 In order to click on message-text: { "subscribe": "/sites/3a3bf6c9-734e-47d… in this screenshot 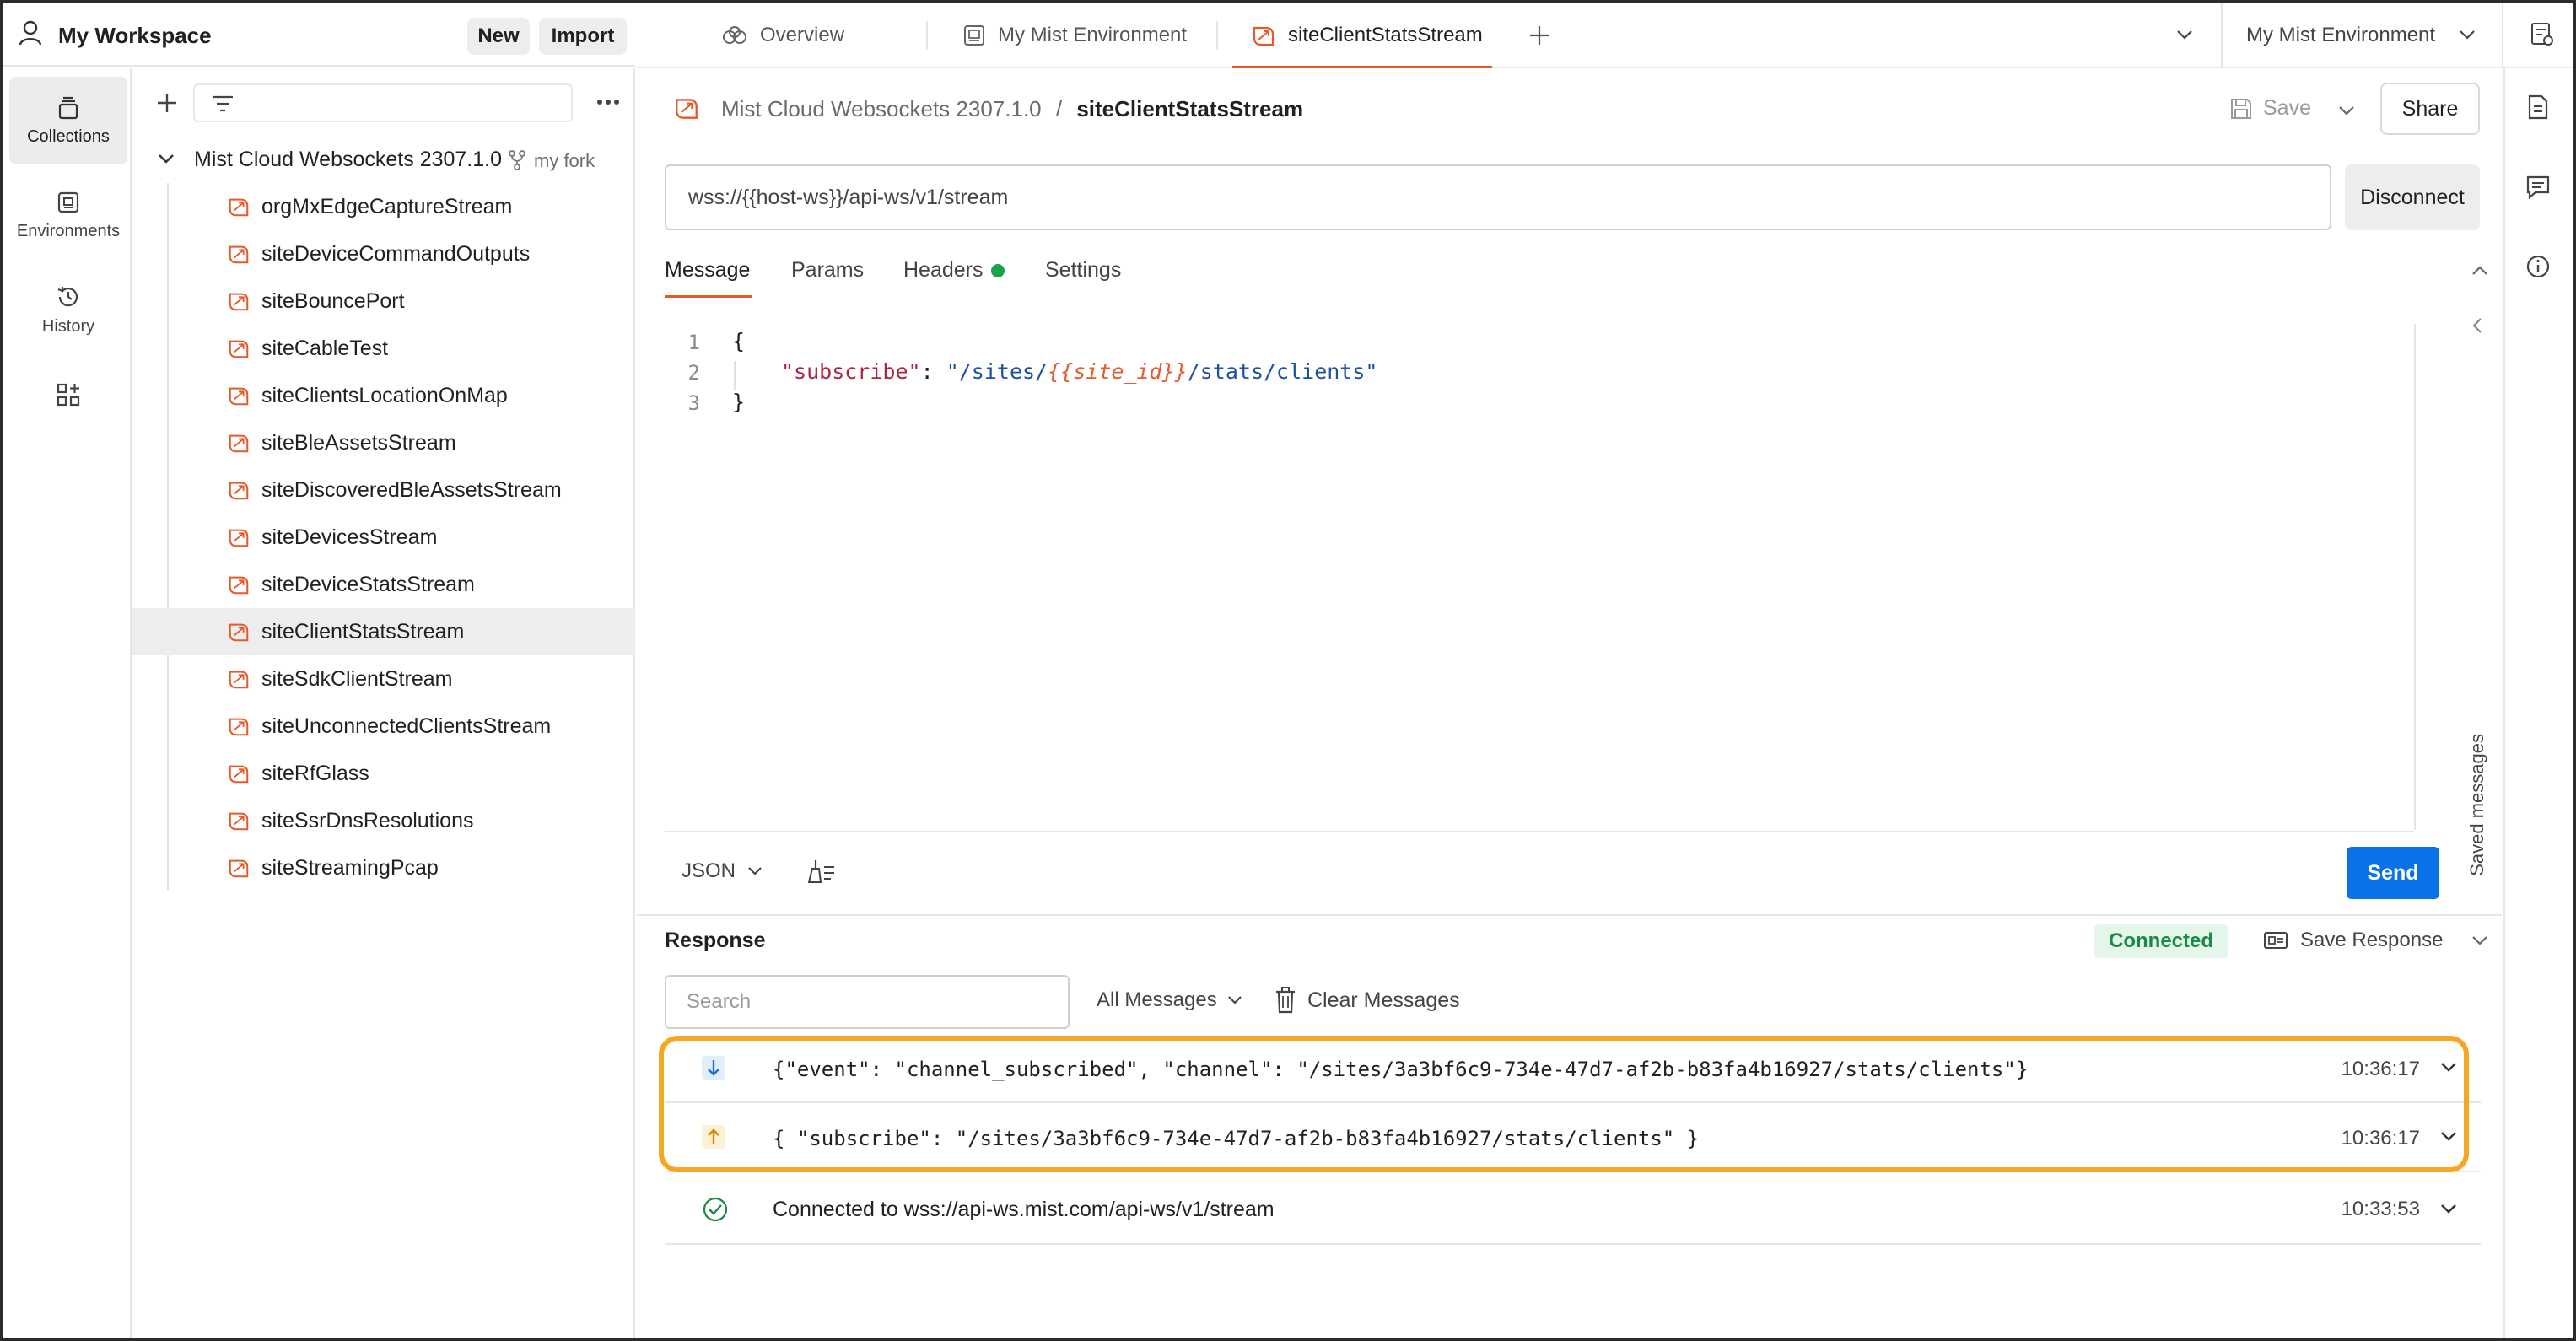, I will do `click(1236, 1138)`.